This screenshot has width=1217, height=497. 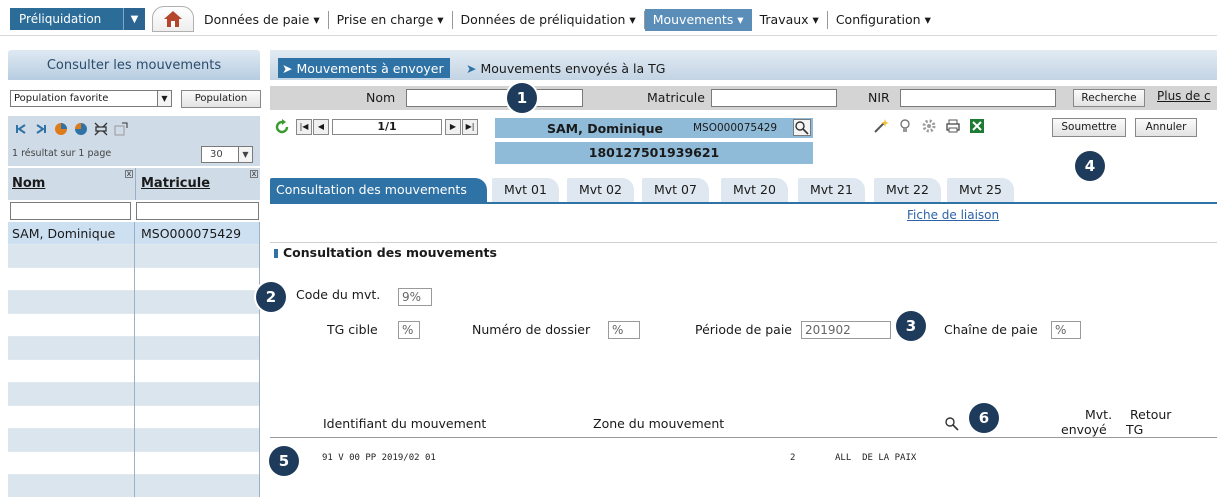 What do you see at coordinates (525, 190) in the screenshot?
I see `tab-mvt-01: Mvt 01` at bounding box center [525, 190].